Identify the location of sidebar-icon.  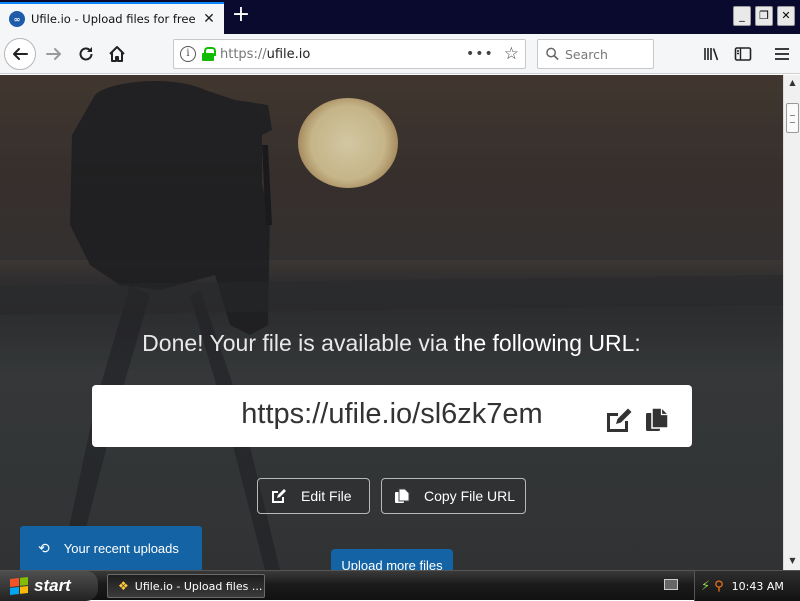
(743, 54).